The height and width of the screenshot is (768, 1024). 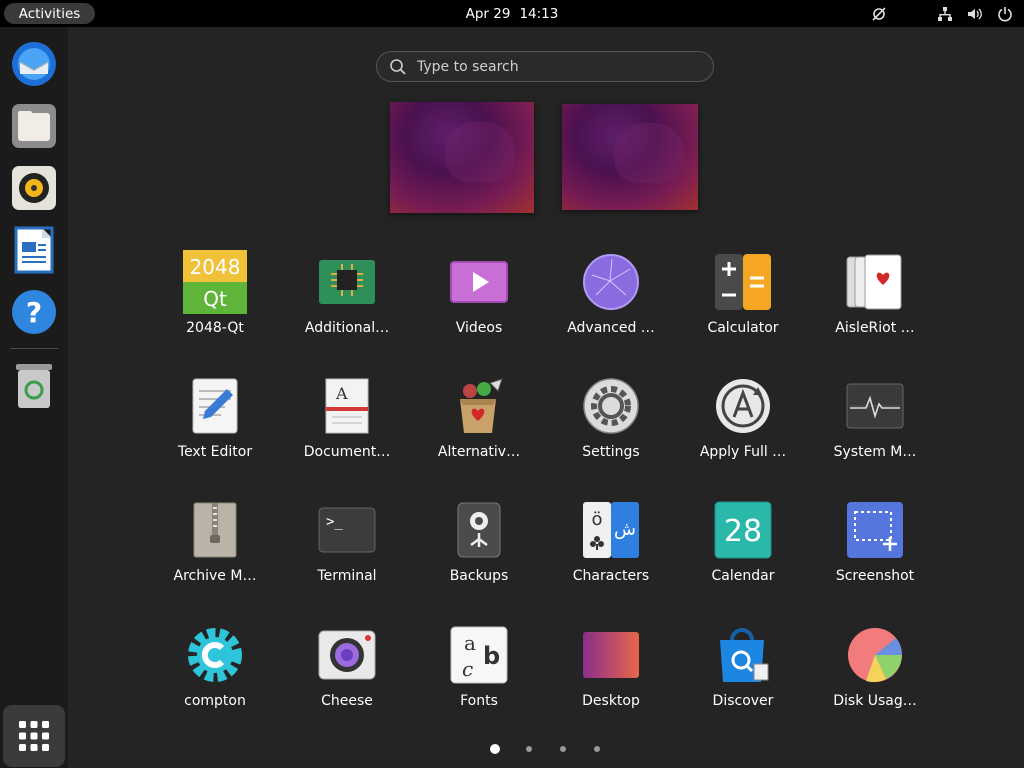 I want to click on text-editor-icon, so click(x=215, y=406).